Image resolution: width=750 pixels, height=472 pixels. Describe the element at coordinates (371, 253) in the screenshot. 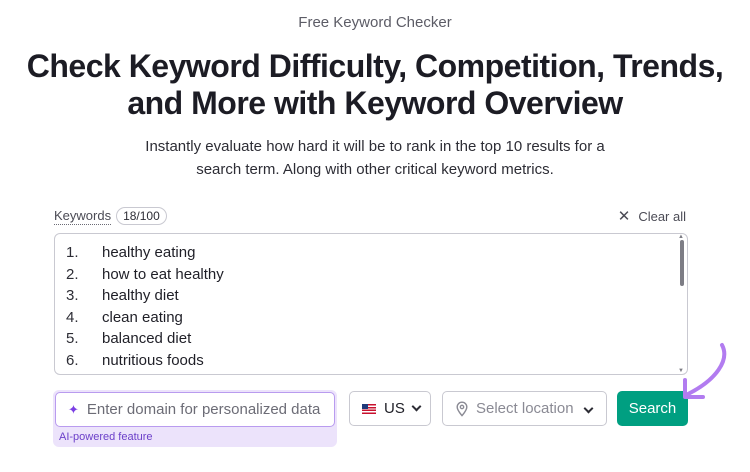

I see `keyword-item: 1. healthy eating` at that location.